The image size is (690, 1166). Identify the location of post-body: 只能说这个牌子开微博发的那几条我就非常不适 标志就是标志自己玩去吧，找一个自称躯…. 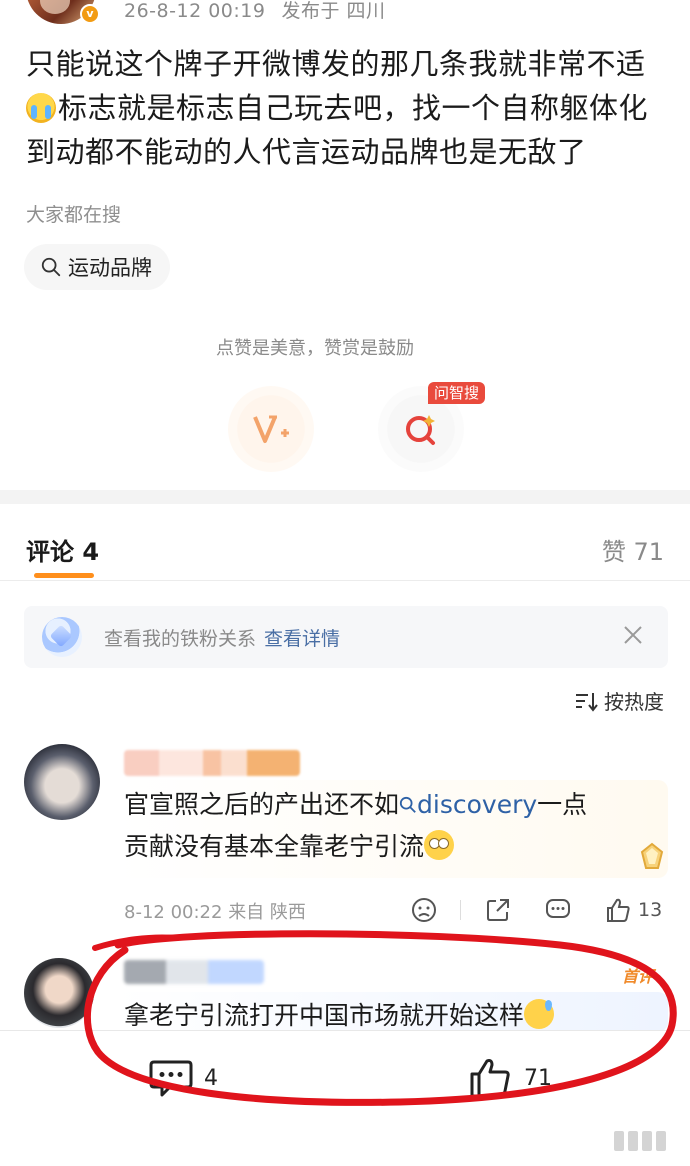
(346, 108).